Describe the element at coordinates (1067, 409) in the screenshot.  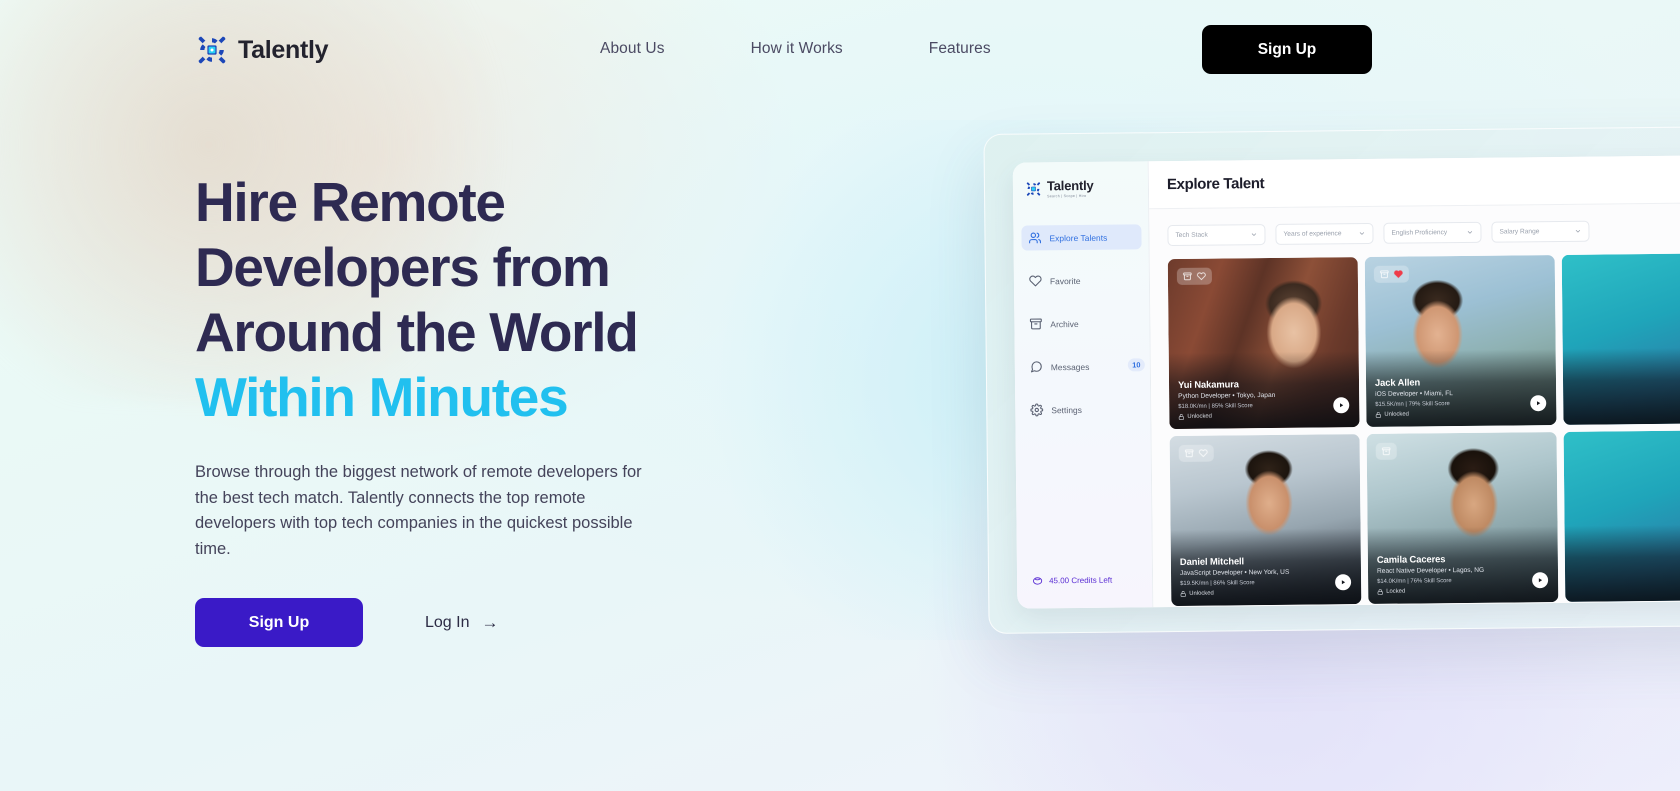
I see `sidebar-label-settings: Settings` at that location.